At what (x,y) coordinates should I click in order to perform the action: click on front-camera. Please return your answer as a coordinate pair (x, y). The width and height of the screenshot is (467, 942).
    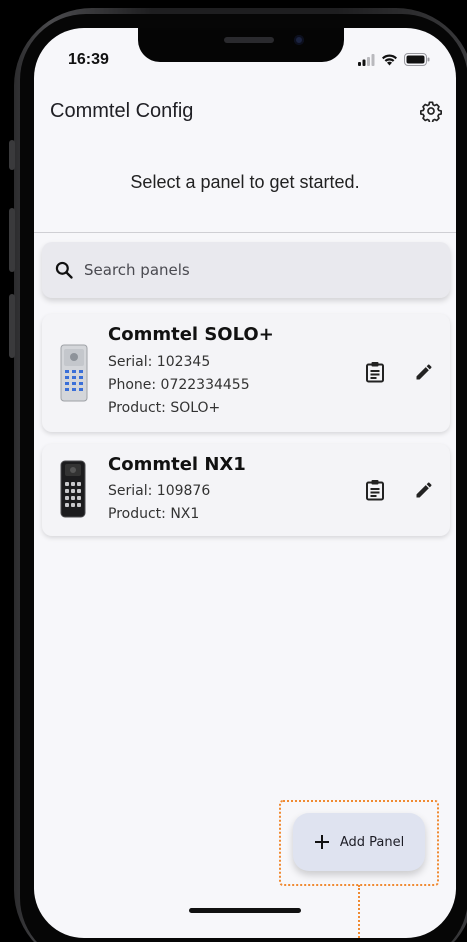
    Looking at the image, I should click on (299, 40).